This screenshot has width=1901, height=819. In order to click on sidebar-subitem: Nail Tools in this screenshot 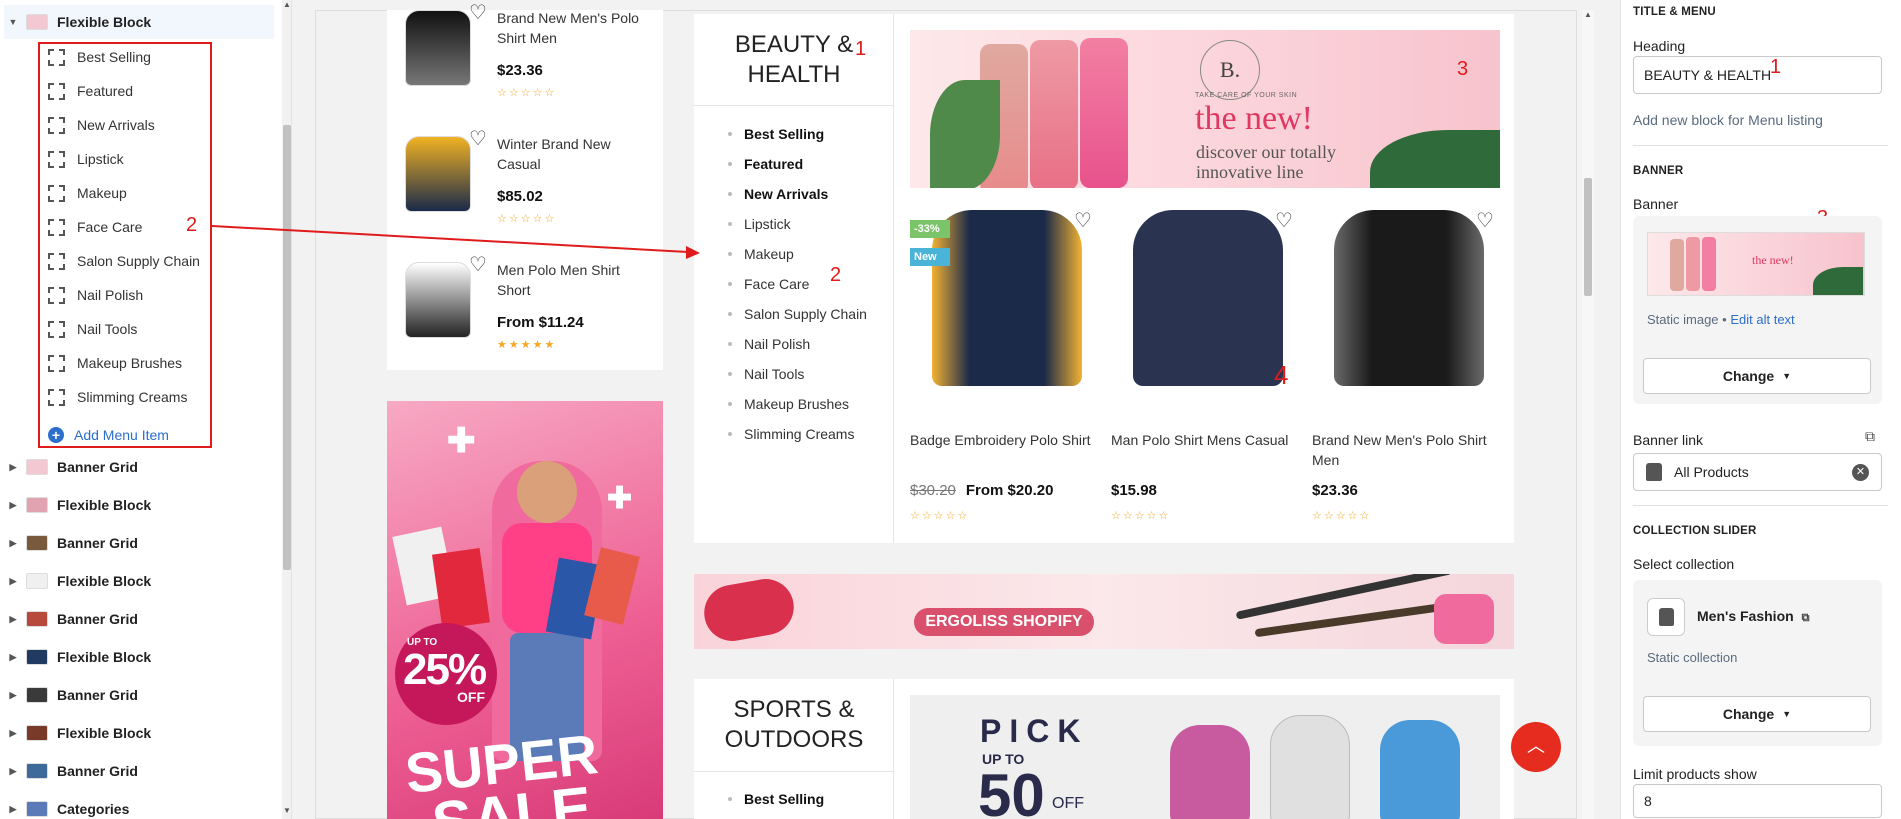, I will do `click(92, 329)`.